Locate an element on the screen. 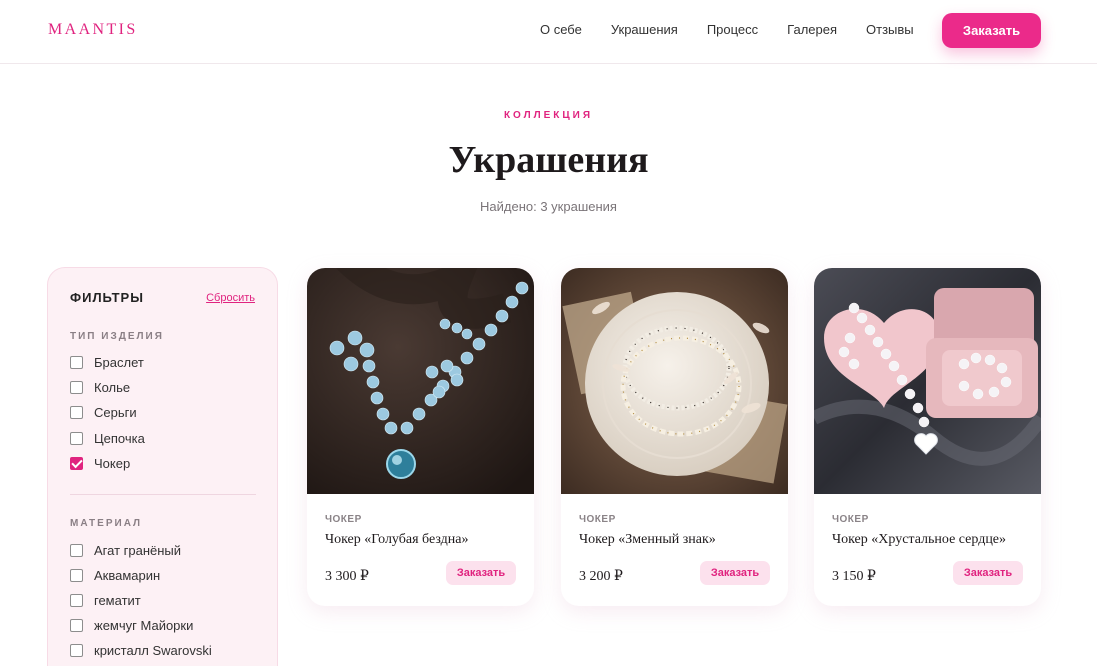 This screenshot has height=666, width=1097. filter-option-choker: Чокер is located at coordinates (100, 463).